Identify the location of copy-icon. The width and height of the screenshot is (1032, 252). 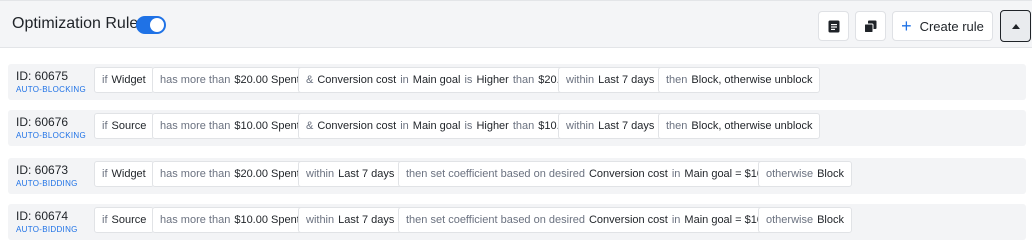
(870, 26).